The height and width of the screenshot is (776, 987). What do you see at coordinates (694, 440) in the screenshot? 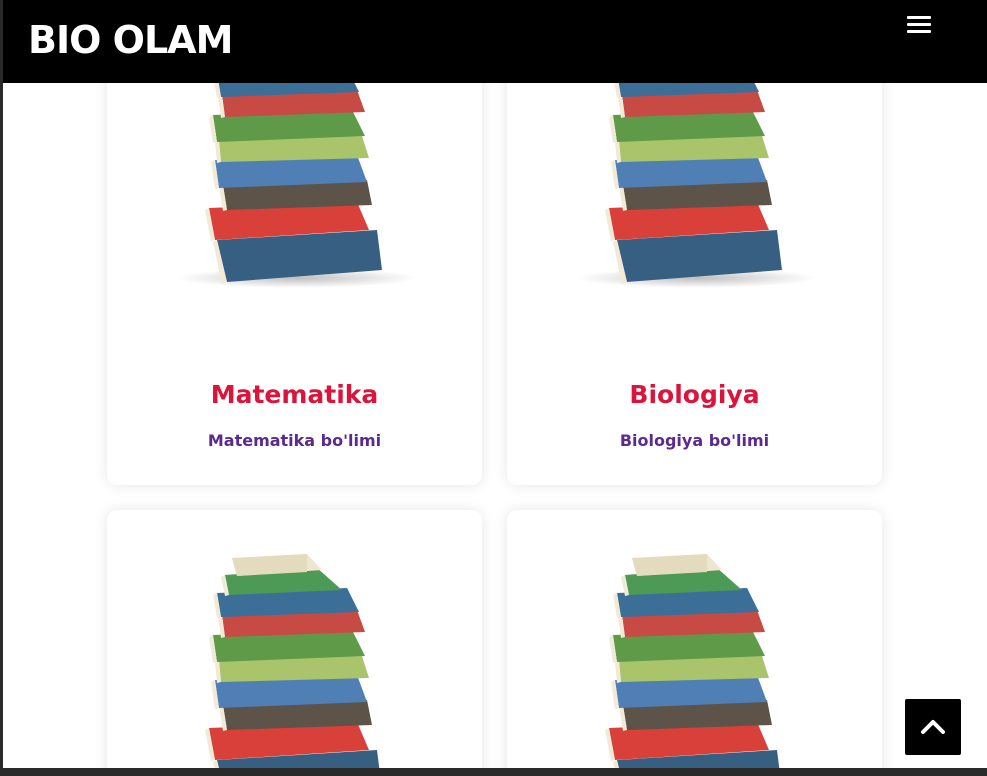
I see `card-subtitle: Biologiya bo'limi` at bounding box center [694, 440].